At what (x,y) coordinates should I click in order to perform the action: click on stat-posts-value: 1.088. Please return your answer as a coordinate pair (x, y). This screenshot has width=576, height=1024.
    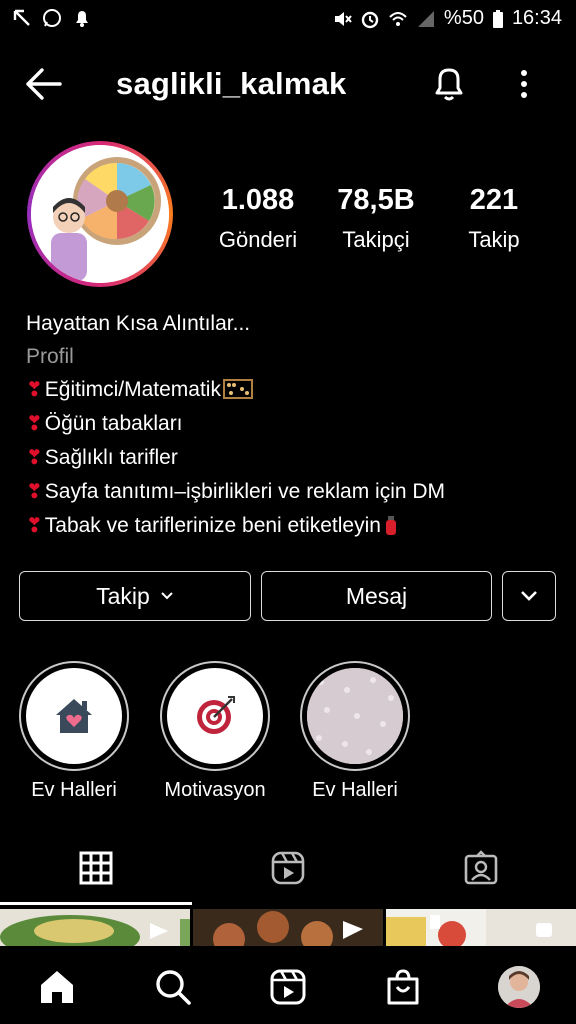
    Looking at the image, I should click on (258, 200).